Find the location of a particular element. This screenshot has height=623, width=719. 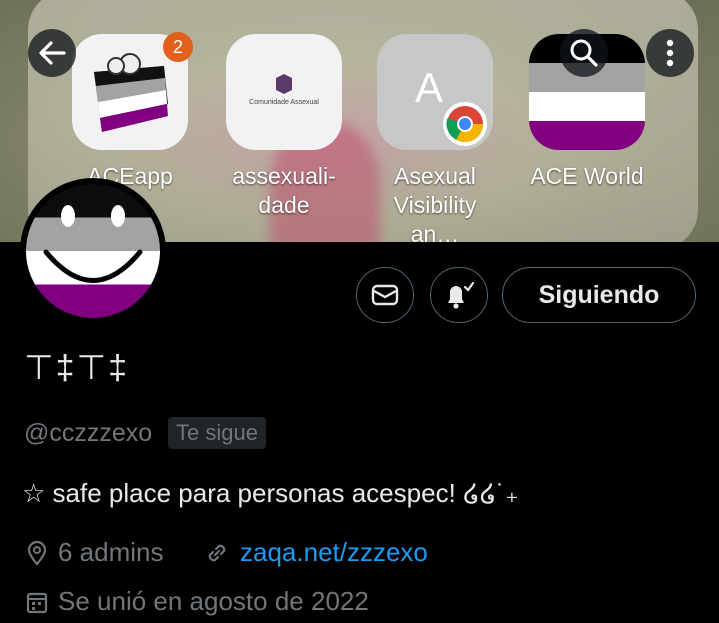

app-label: ACE World is located at coordinates (587, 176).